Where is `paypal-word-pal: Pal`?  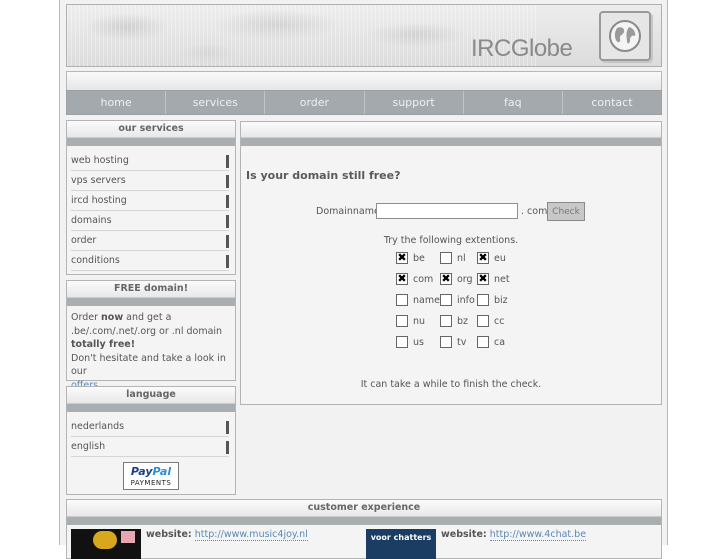
paypal-word-pal: Pal is located at coordinates (162, 471).